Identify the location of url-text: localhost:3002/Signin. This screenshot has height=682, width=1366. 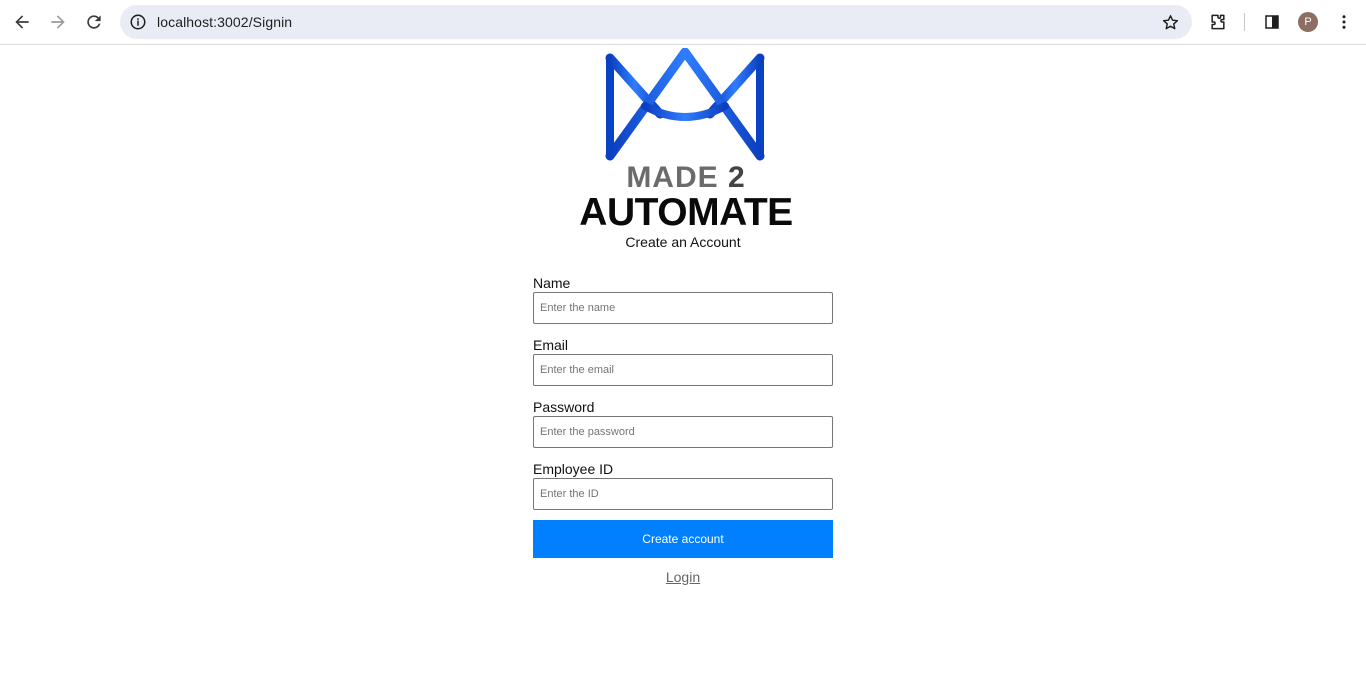
(224, 22).